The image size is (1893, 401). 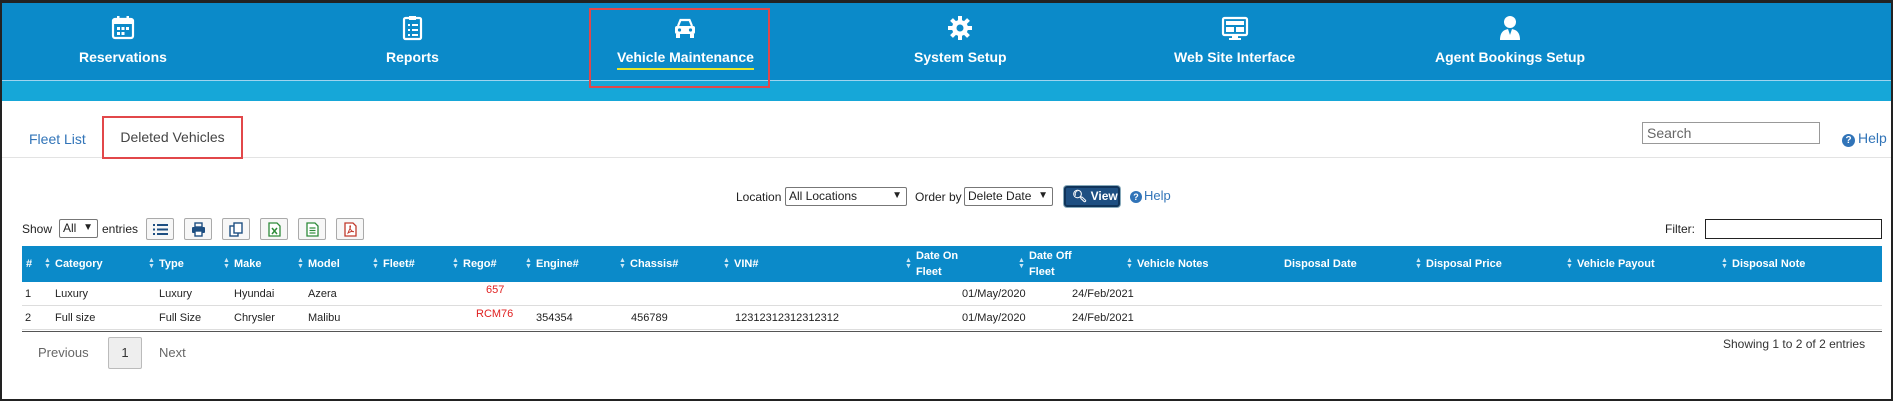 I want to click on calendar-icon, so click(x=123, y=28).